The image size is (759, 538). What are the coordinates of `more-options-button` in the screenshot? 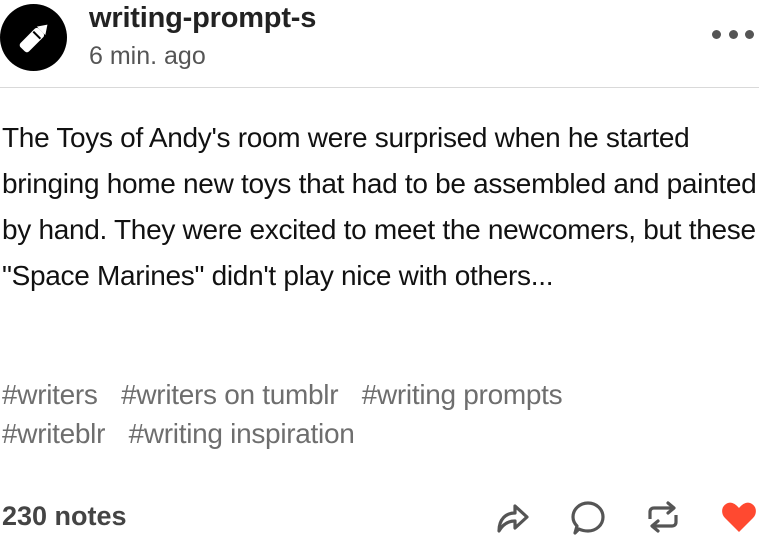 It's located at (733, 34).